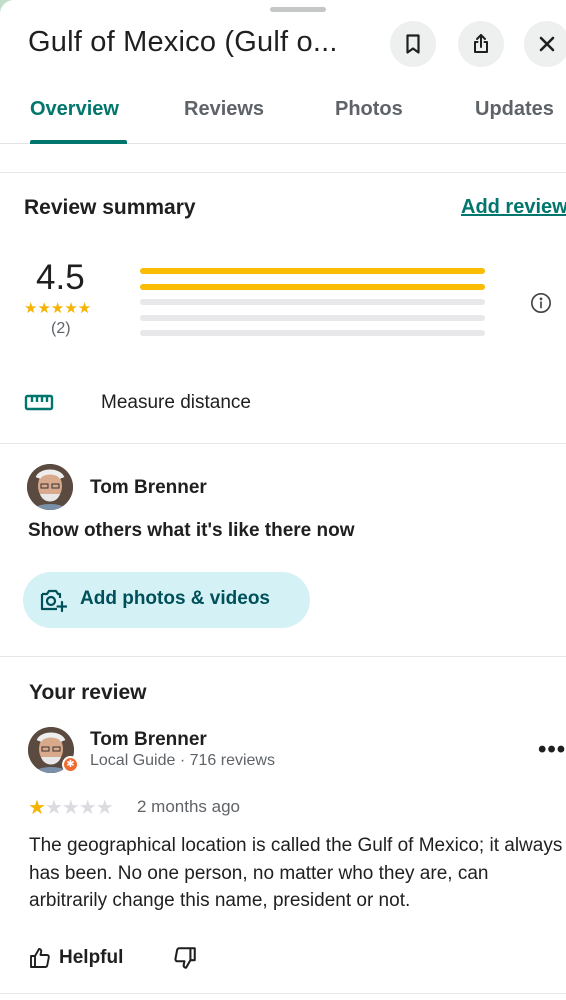  Describe the element at coordinates (88, 692) in the screenshot. I see `your-review-title: Your review` at that location.